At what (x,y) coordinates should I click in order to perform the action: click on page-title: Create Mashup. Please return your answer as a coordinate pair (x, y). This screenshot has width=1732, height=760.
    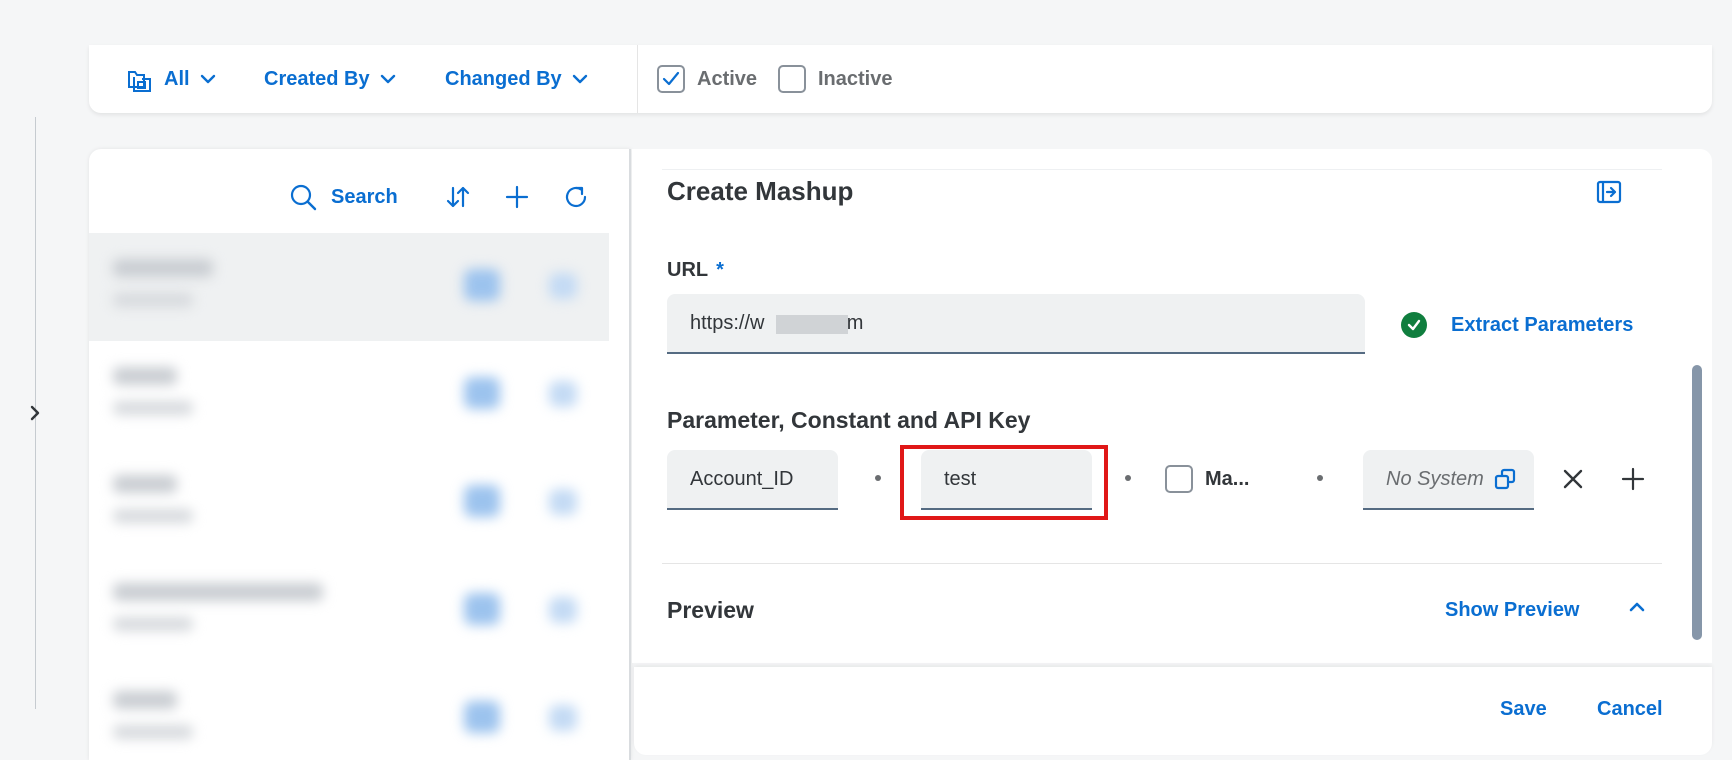
    Looking at the image, I should click on (760, 191).